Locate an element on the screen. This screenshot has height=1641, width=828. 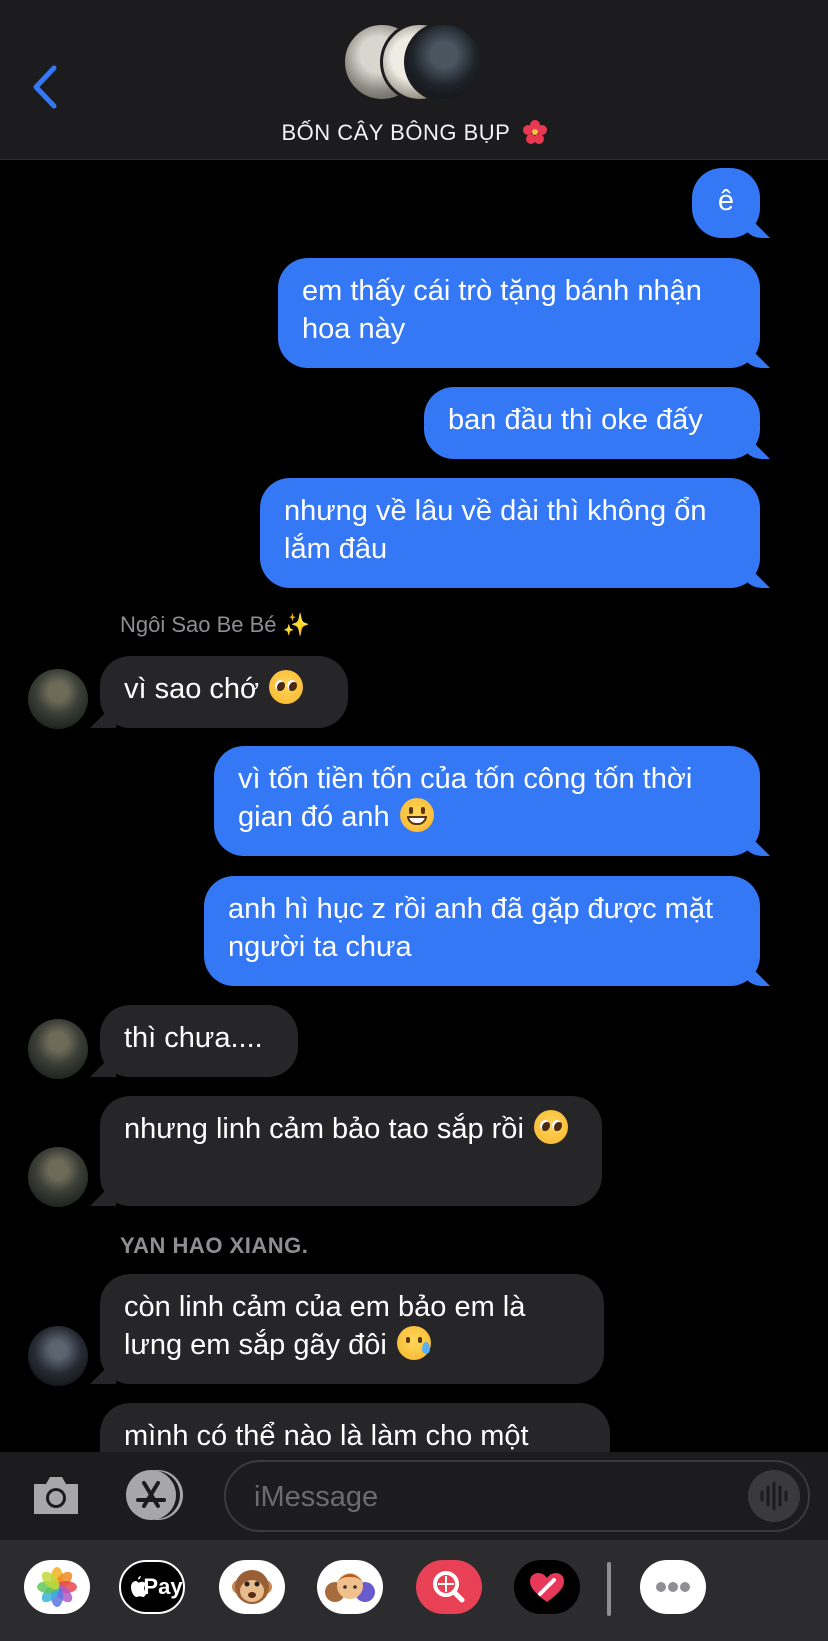
apple-pay-button: Pay is located at coordinates (152, 1587).